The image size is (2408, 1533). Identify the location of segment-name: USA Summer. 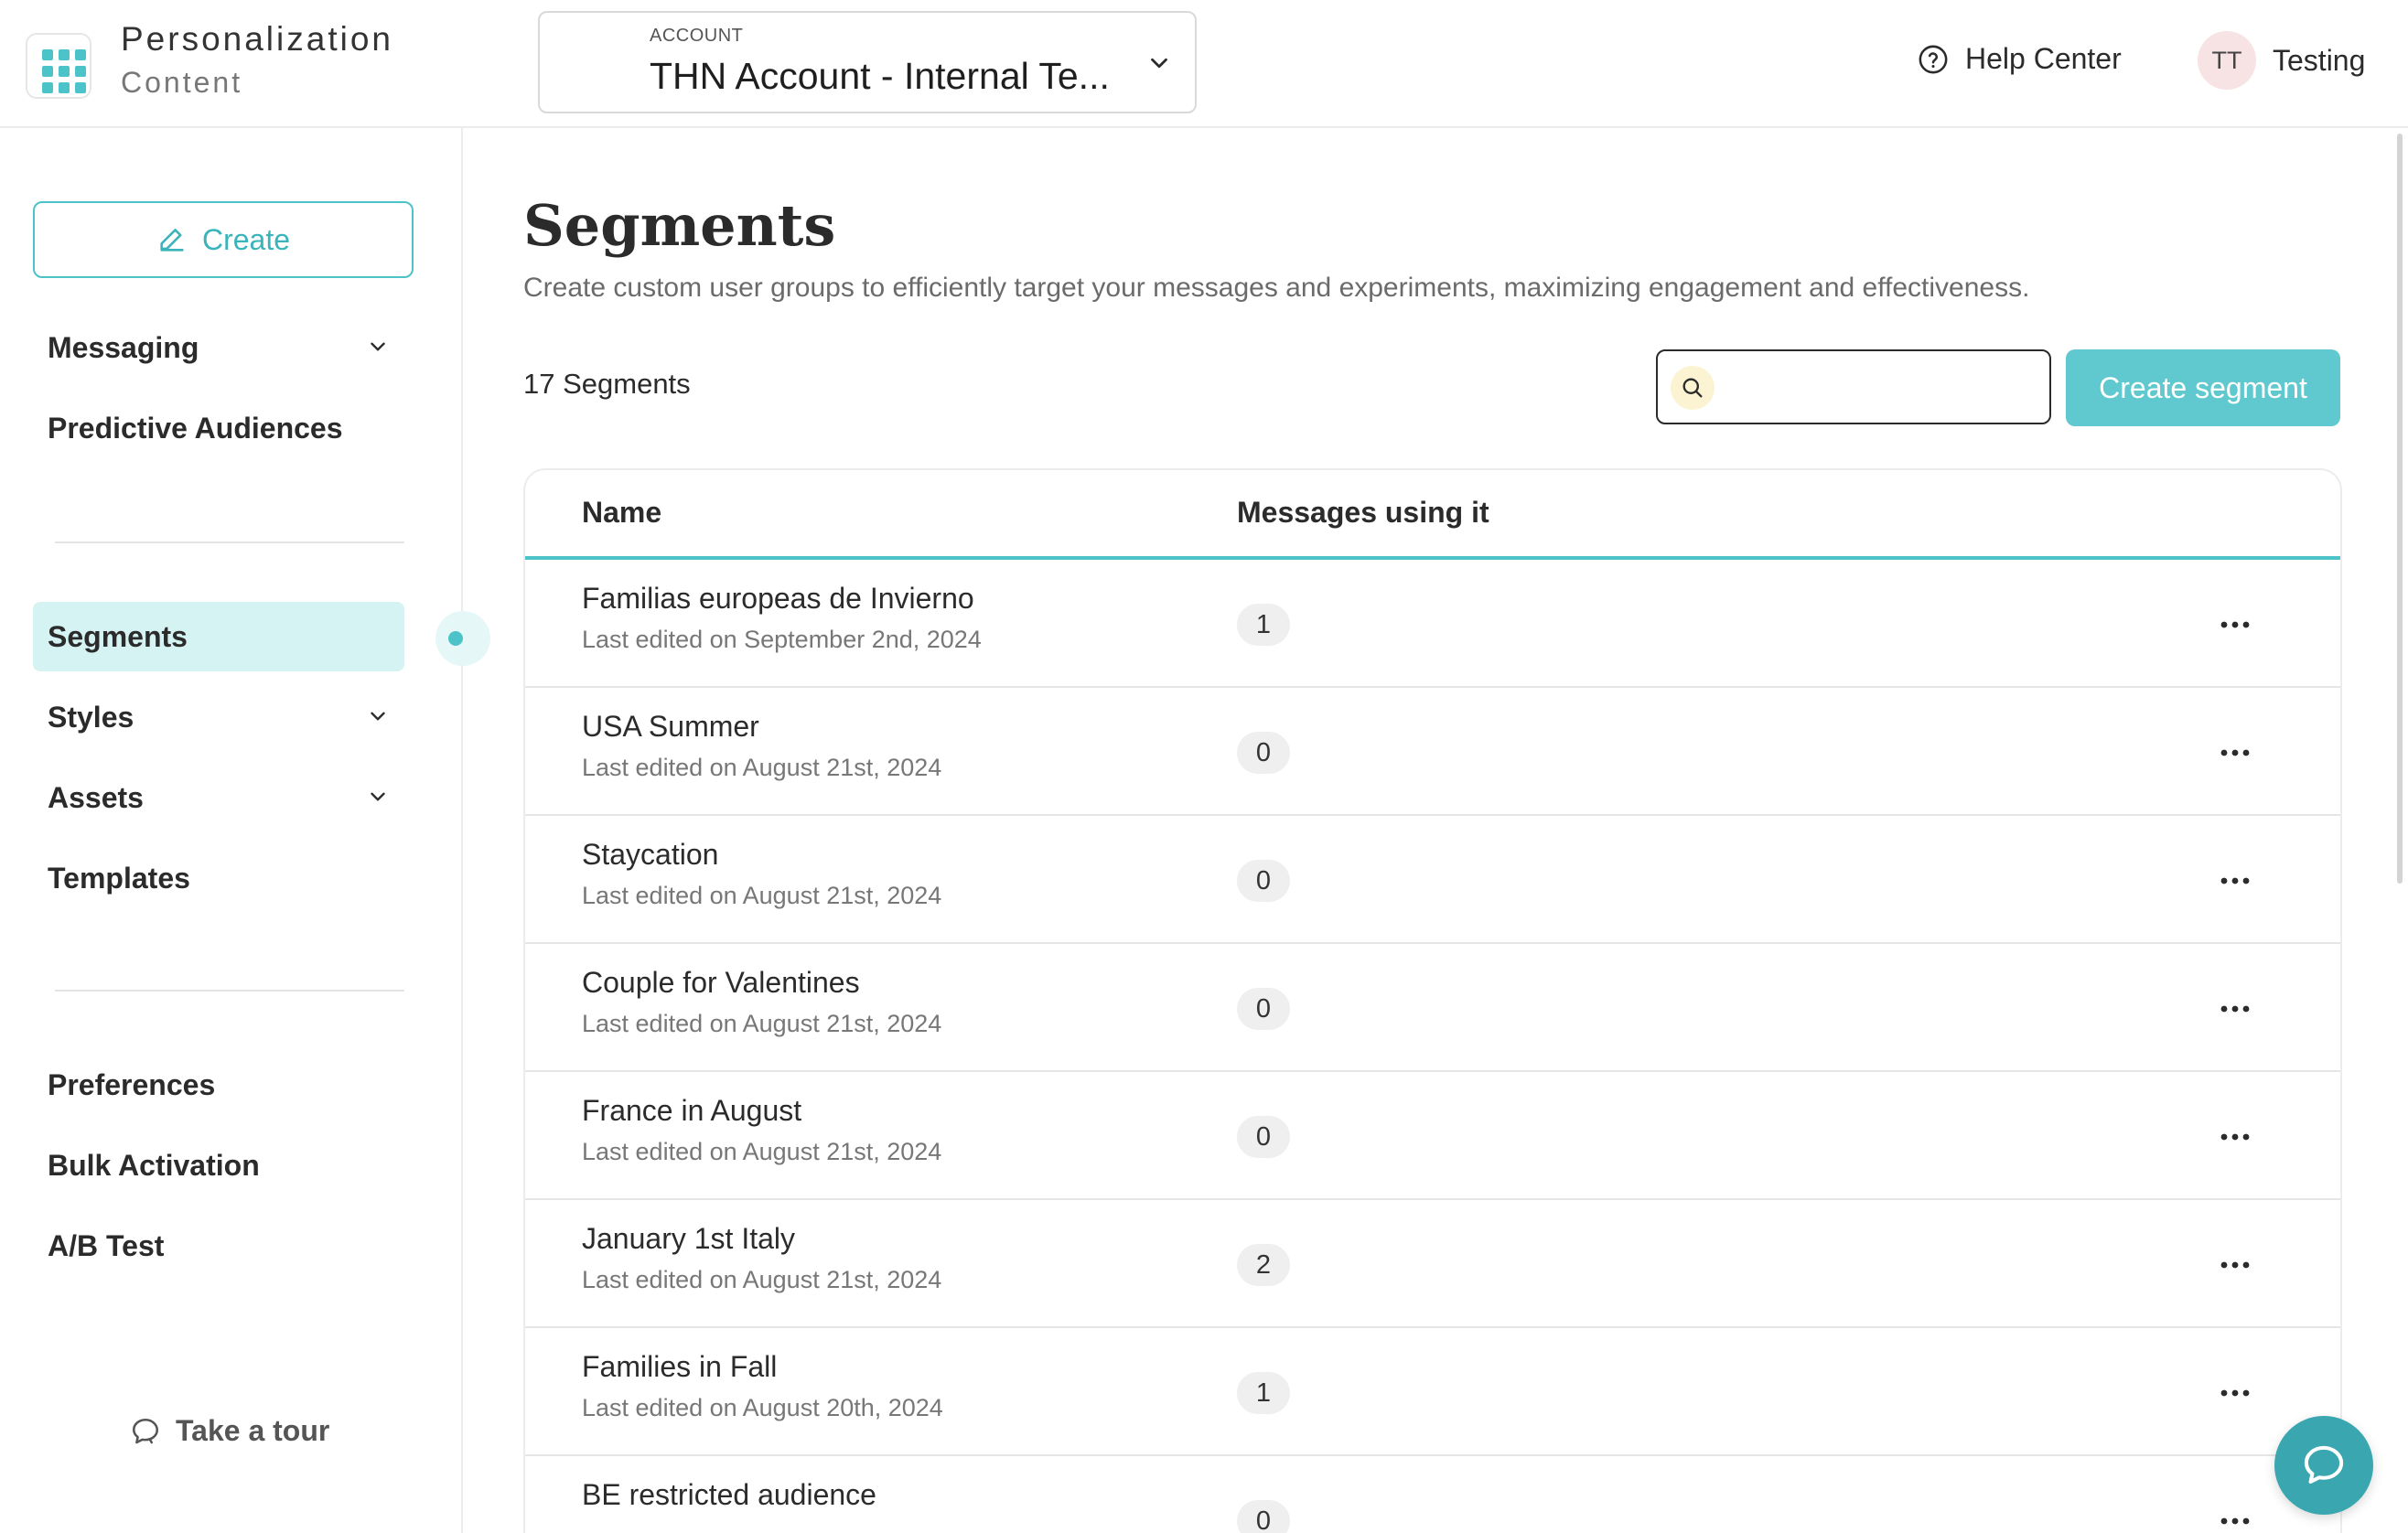
(670, 727).